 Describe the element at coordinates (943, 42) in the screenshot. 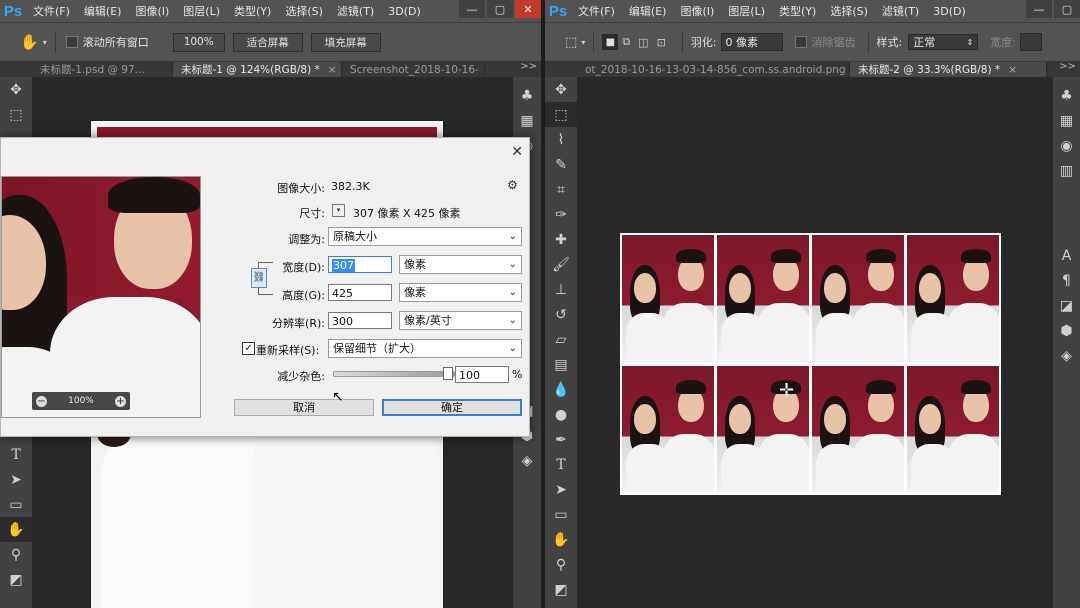

I see `style-select: 正常 ⇕` at that location.